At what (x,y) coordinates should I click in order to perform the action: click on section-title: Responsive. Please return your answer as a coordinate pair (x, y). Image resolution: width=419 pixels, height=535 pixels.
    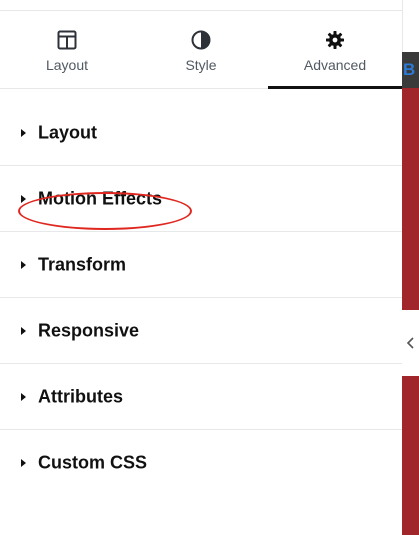
    Looking at the image, I should click on (89, 330).